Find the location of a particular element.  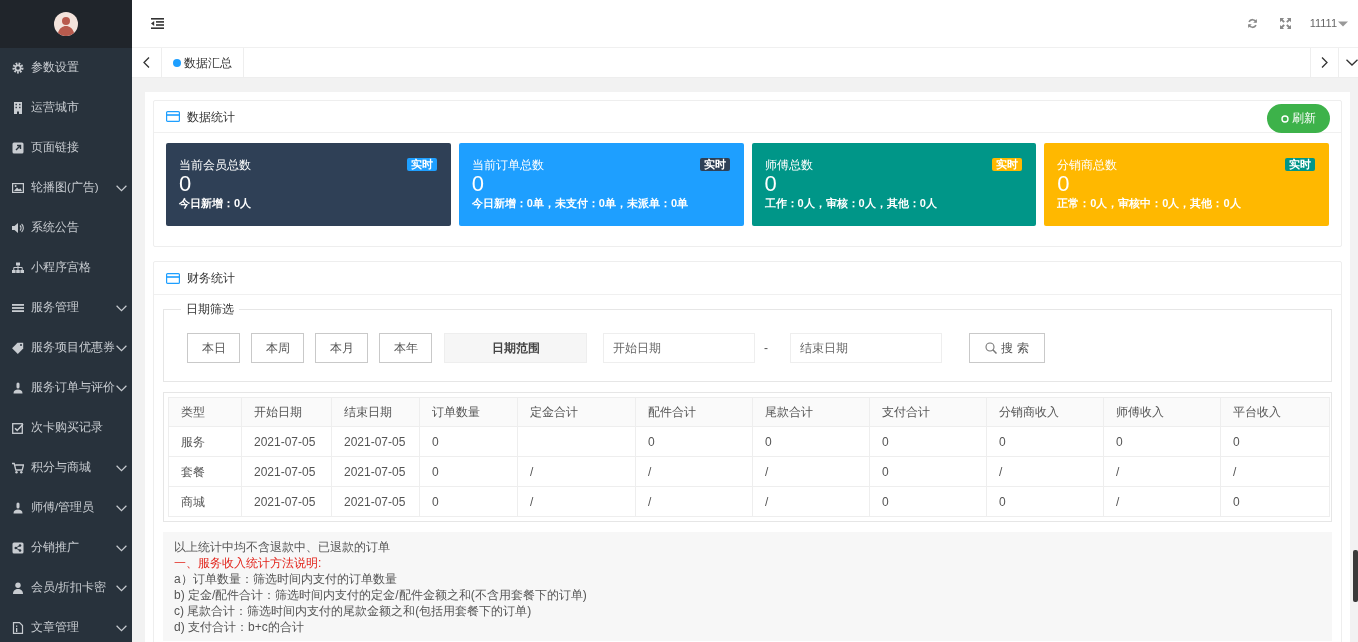

column-header: 师傅收入 is located at coordinates (1162, 412).